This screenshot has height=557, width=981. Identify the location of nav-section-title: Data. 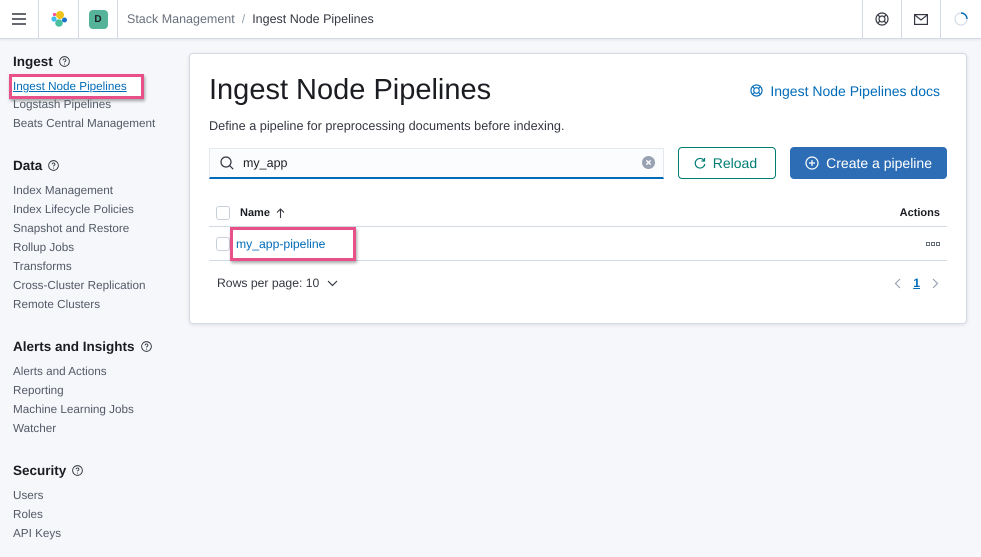
(27, 165).